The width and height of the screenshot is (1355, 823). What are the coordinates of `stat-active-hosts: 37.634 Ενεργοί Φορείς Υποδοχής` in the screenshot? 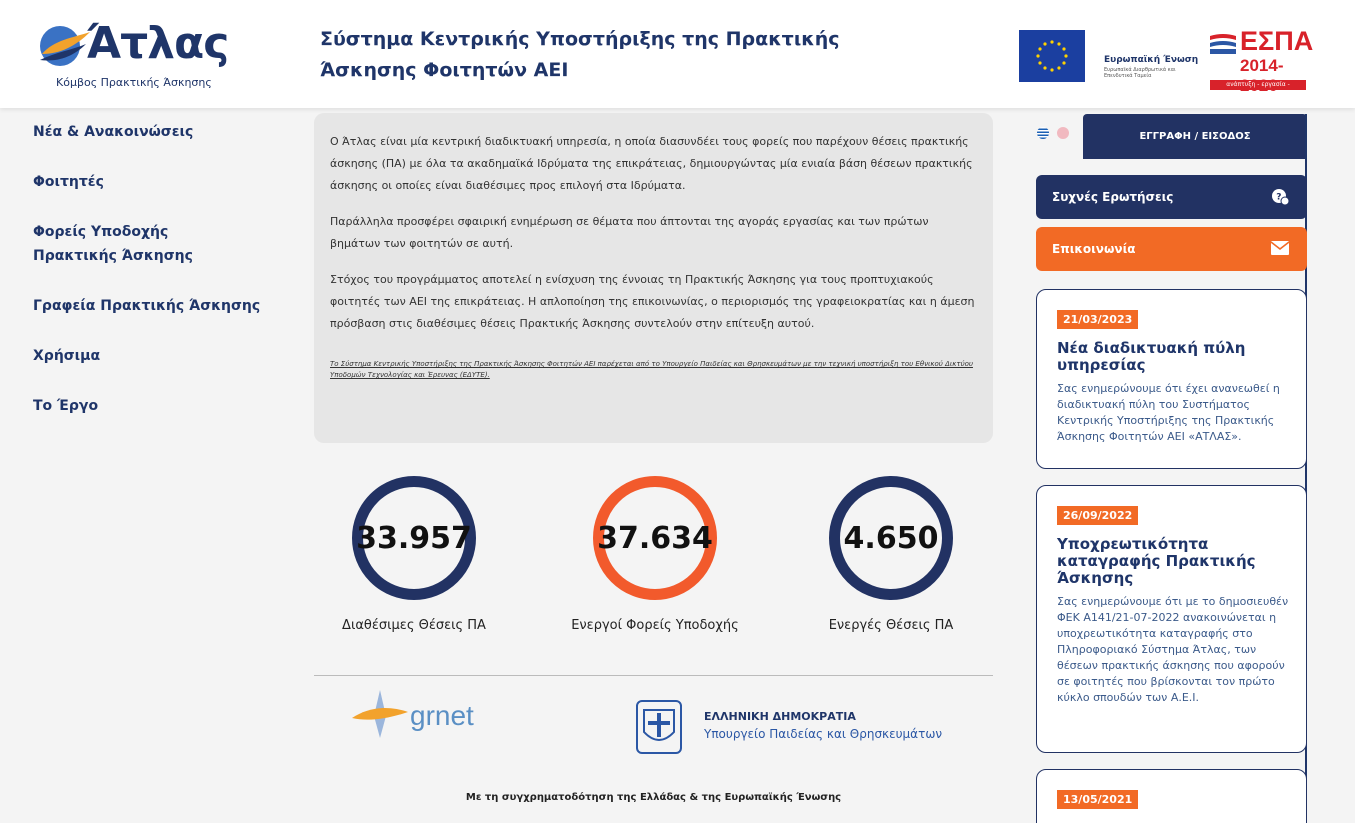 It's located at (655, 554).